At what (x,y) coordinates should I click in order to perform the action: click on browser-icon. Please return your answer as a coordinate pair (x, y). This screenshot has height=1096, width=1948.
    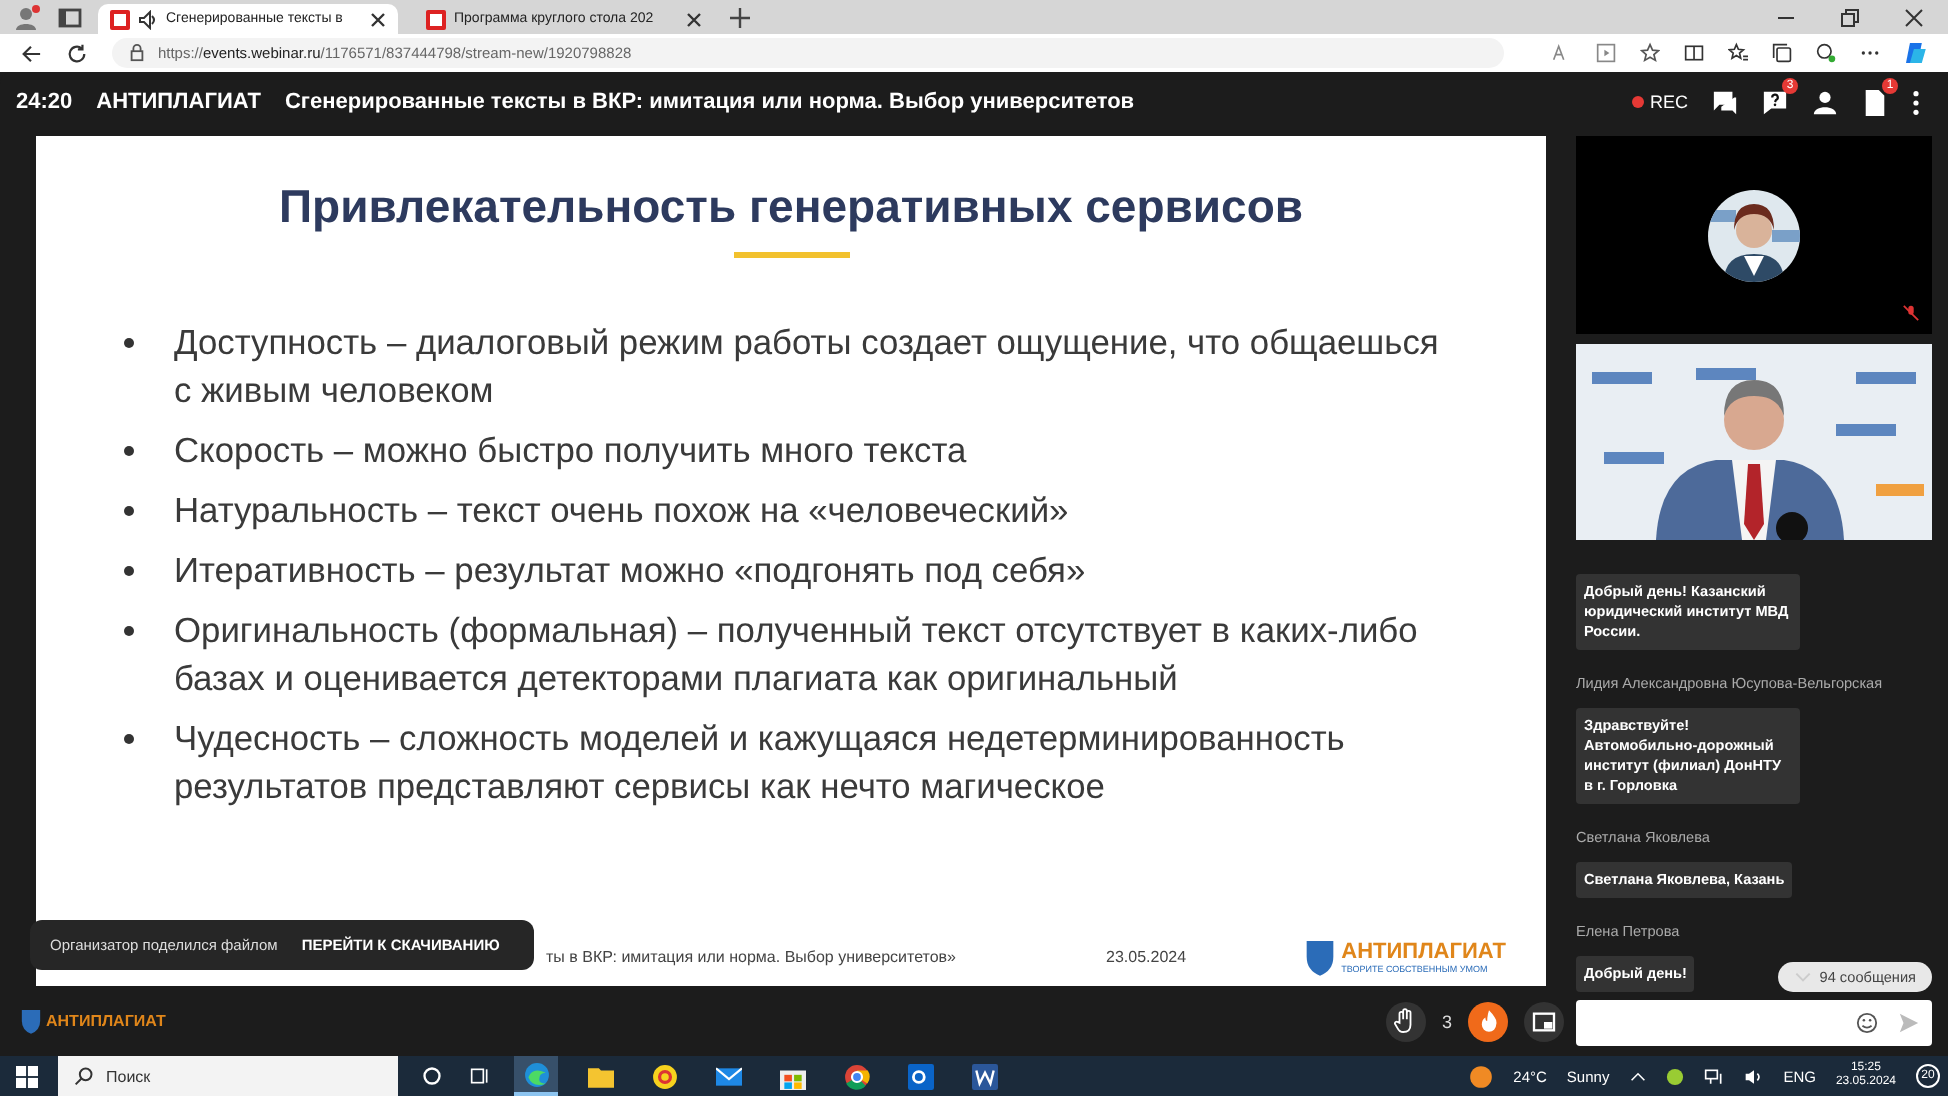
    Looking at the image, I should click on (536, 1074).